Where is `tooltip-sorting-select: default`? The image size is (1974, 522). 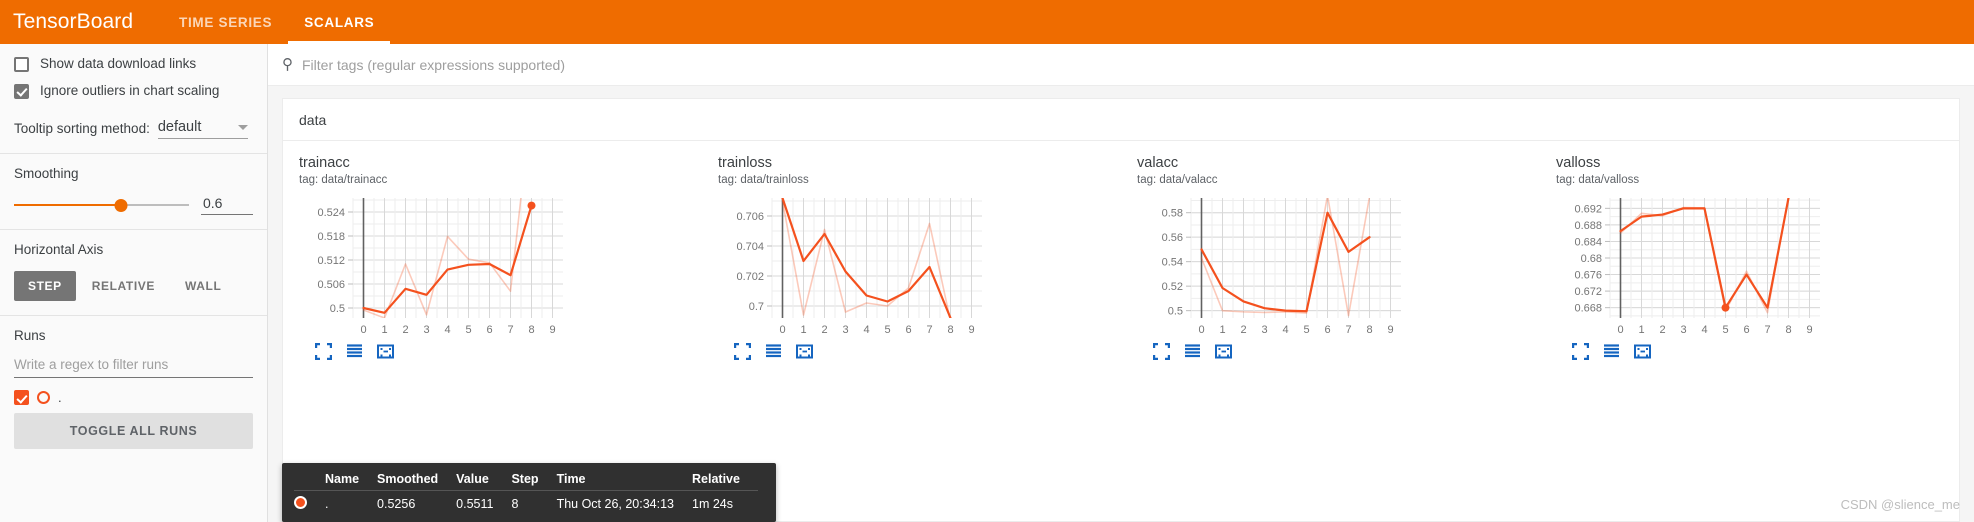
tooltip-sorting-select: default is located at coordinates (202, 129).